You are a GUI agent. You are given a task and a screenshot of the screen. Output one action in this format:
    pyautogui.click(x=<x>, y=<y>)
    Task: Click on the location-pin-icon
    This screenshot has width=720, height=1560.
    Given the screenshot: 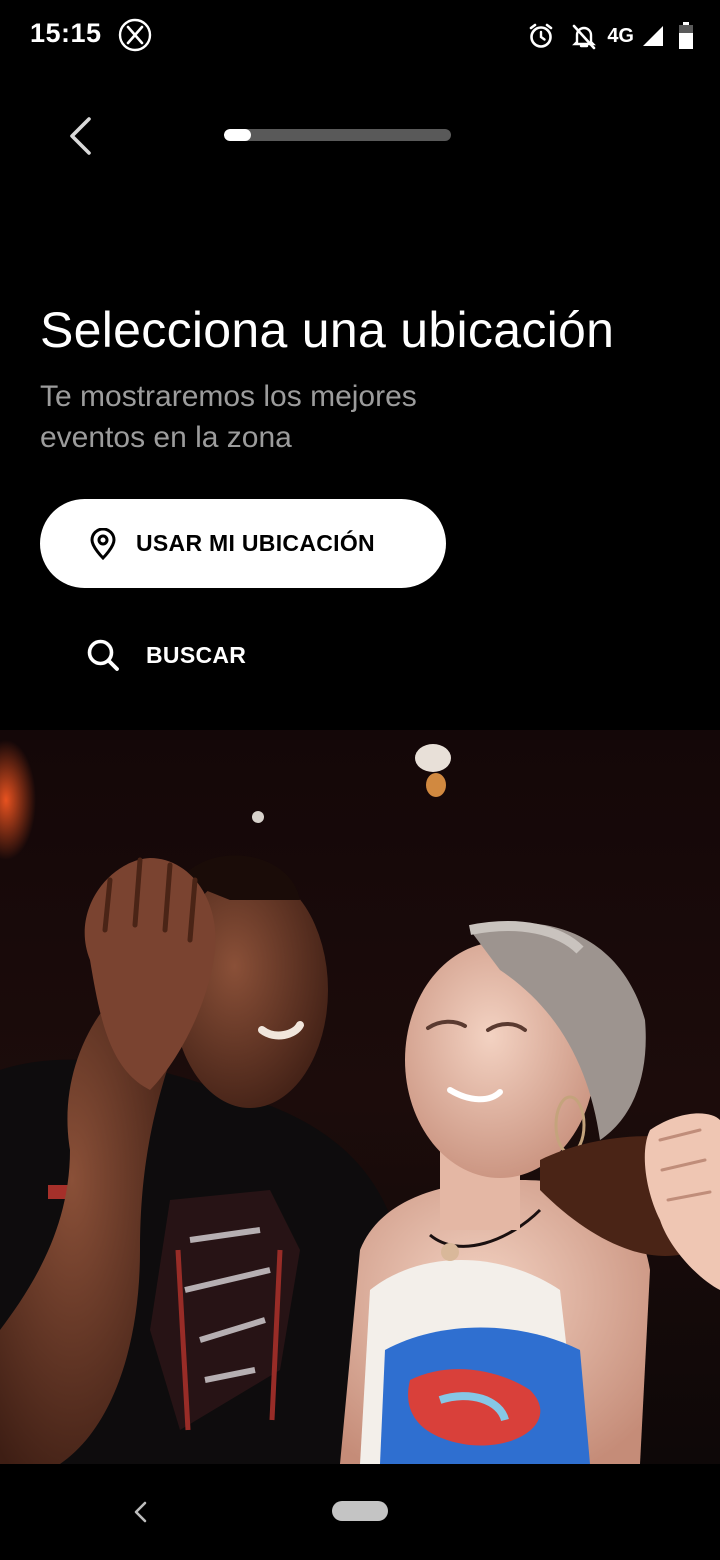 What is the action you would take?
    pyautogui.click(x=103, y=543)
    